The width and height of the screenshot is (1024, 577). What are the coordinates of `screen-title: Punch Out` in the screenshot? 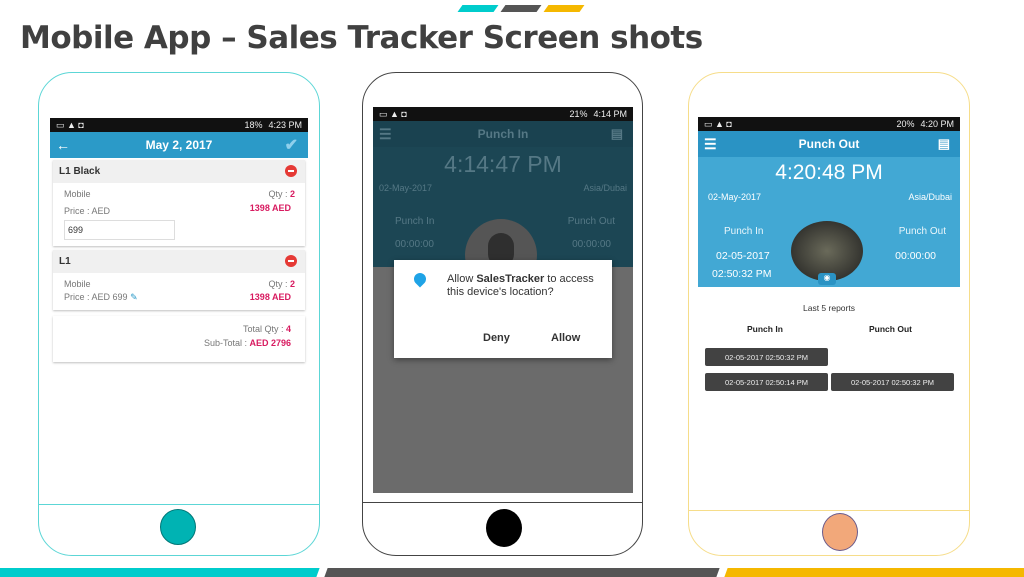 It's located at (829, 144).